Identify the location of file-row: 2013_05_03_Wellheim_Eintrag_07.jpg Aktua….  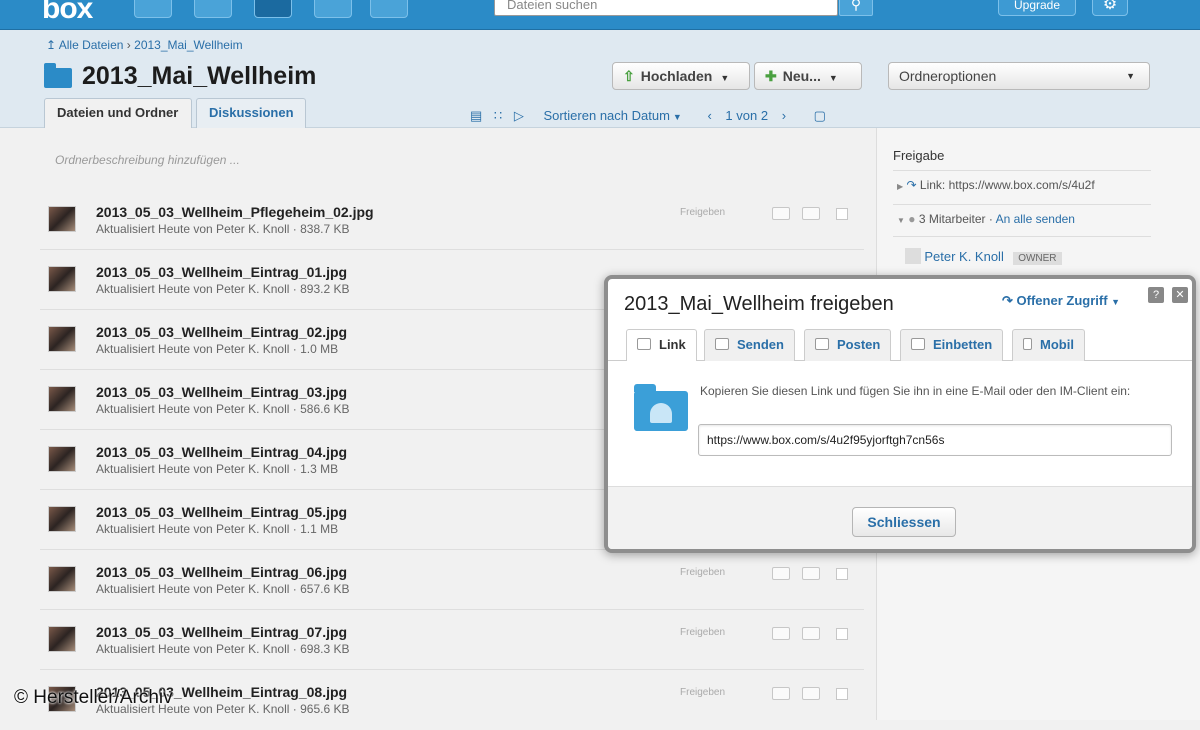
(452, 640).